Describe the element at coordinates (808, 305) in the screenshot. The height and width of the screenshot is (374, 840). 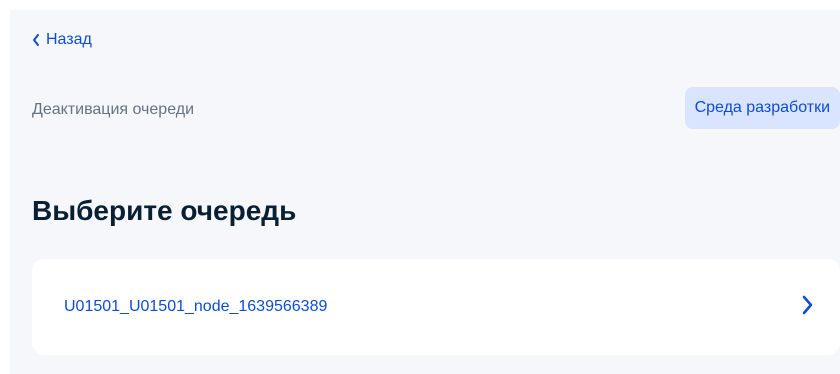
I see `chevron-right-icon` at that location.